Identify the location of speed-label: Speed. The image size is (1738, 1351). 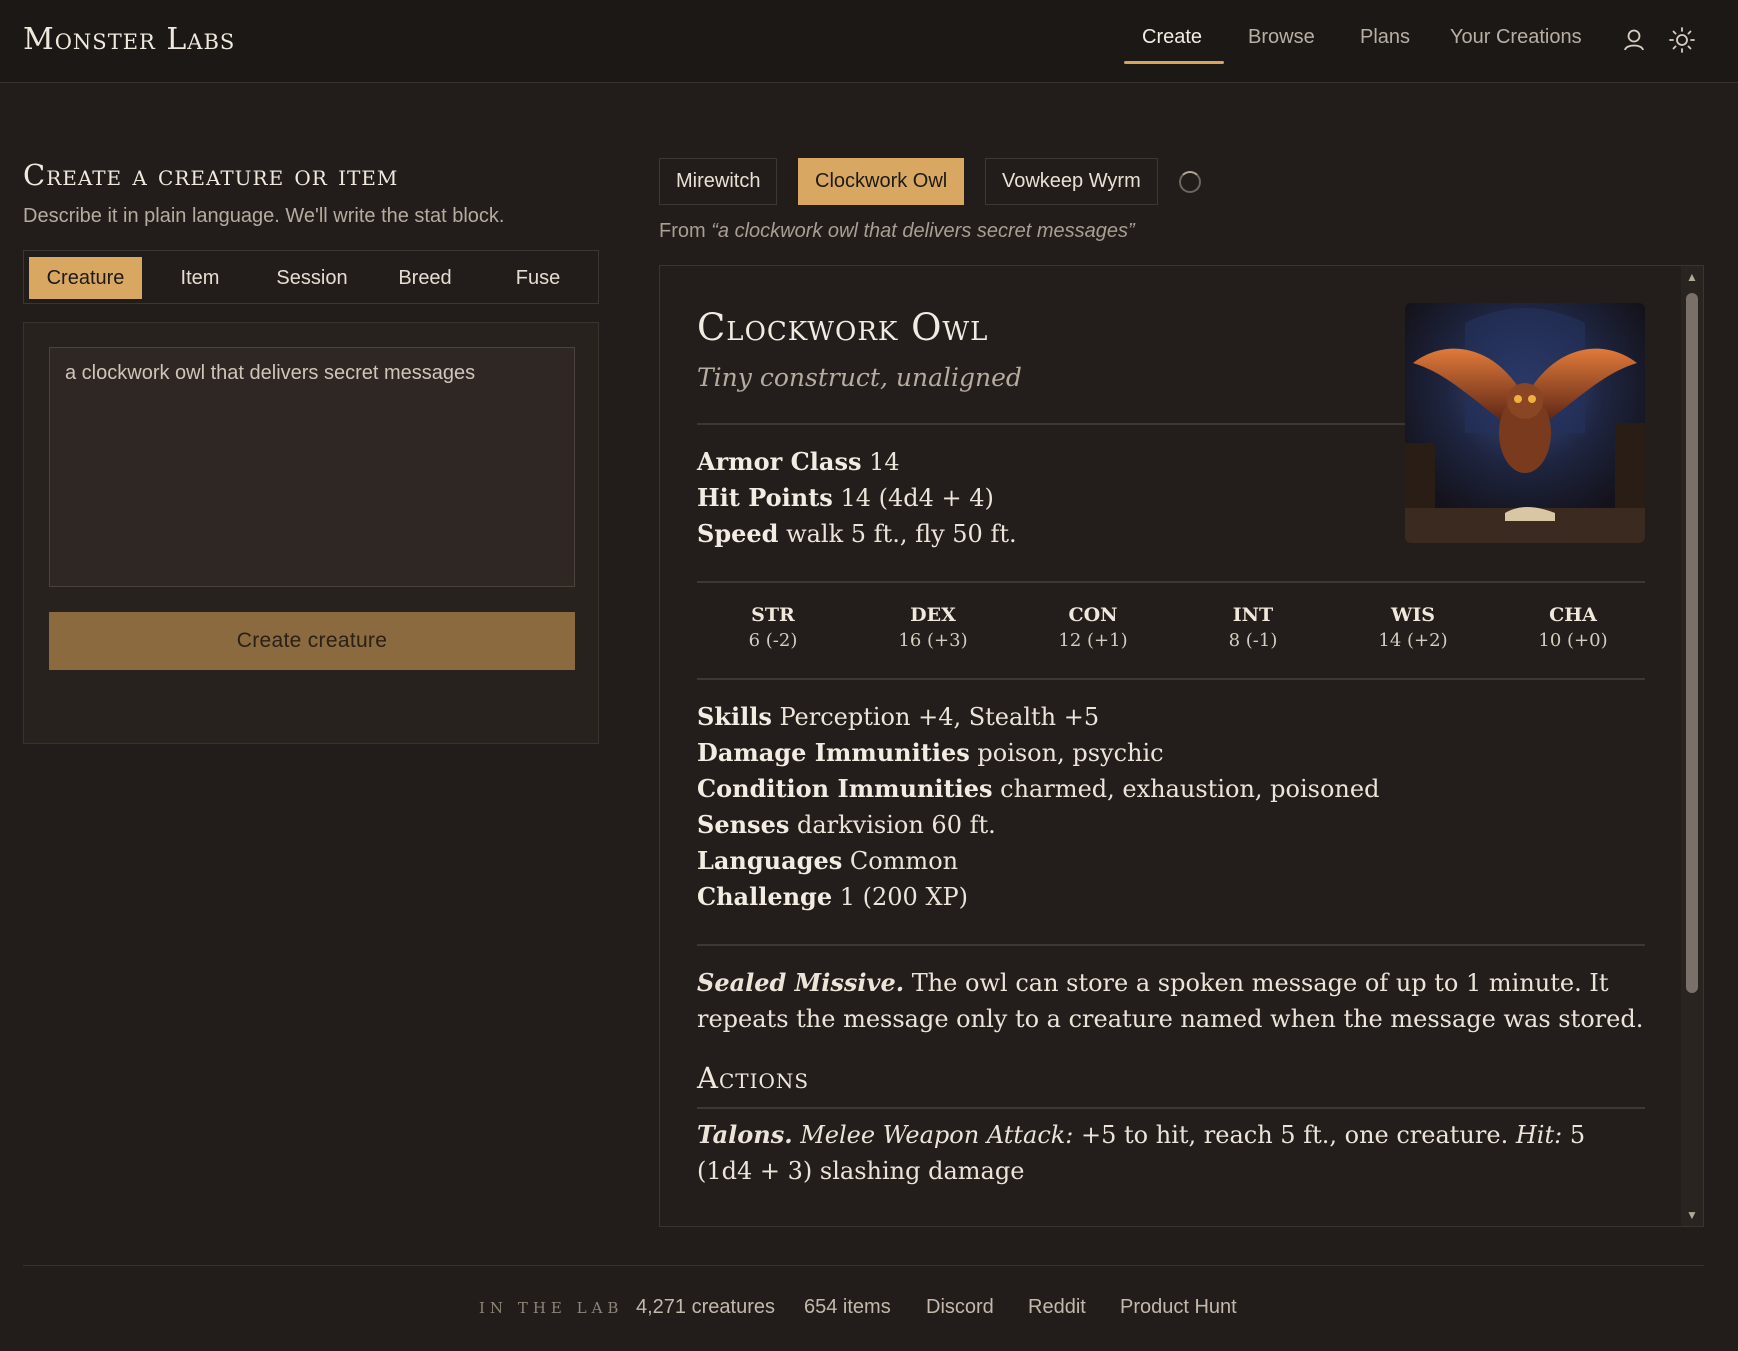
(738, 533).